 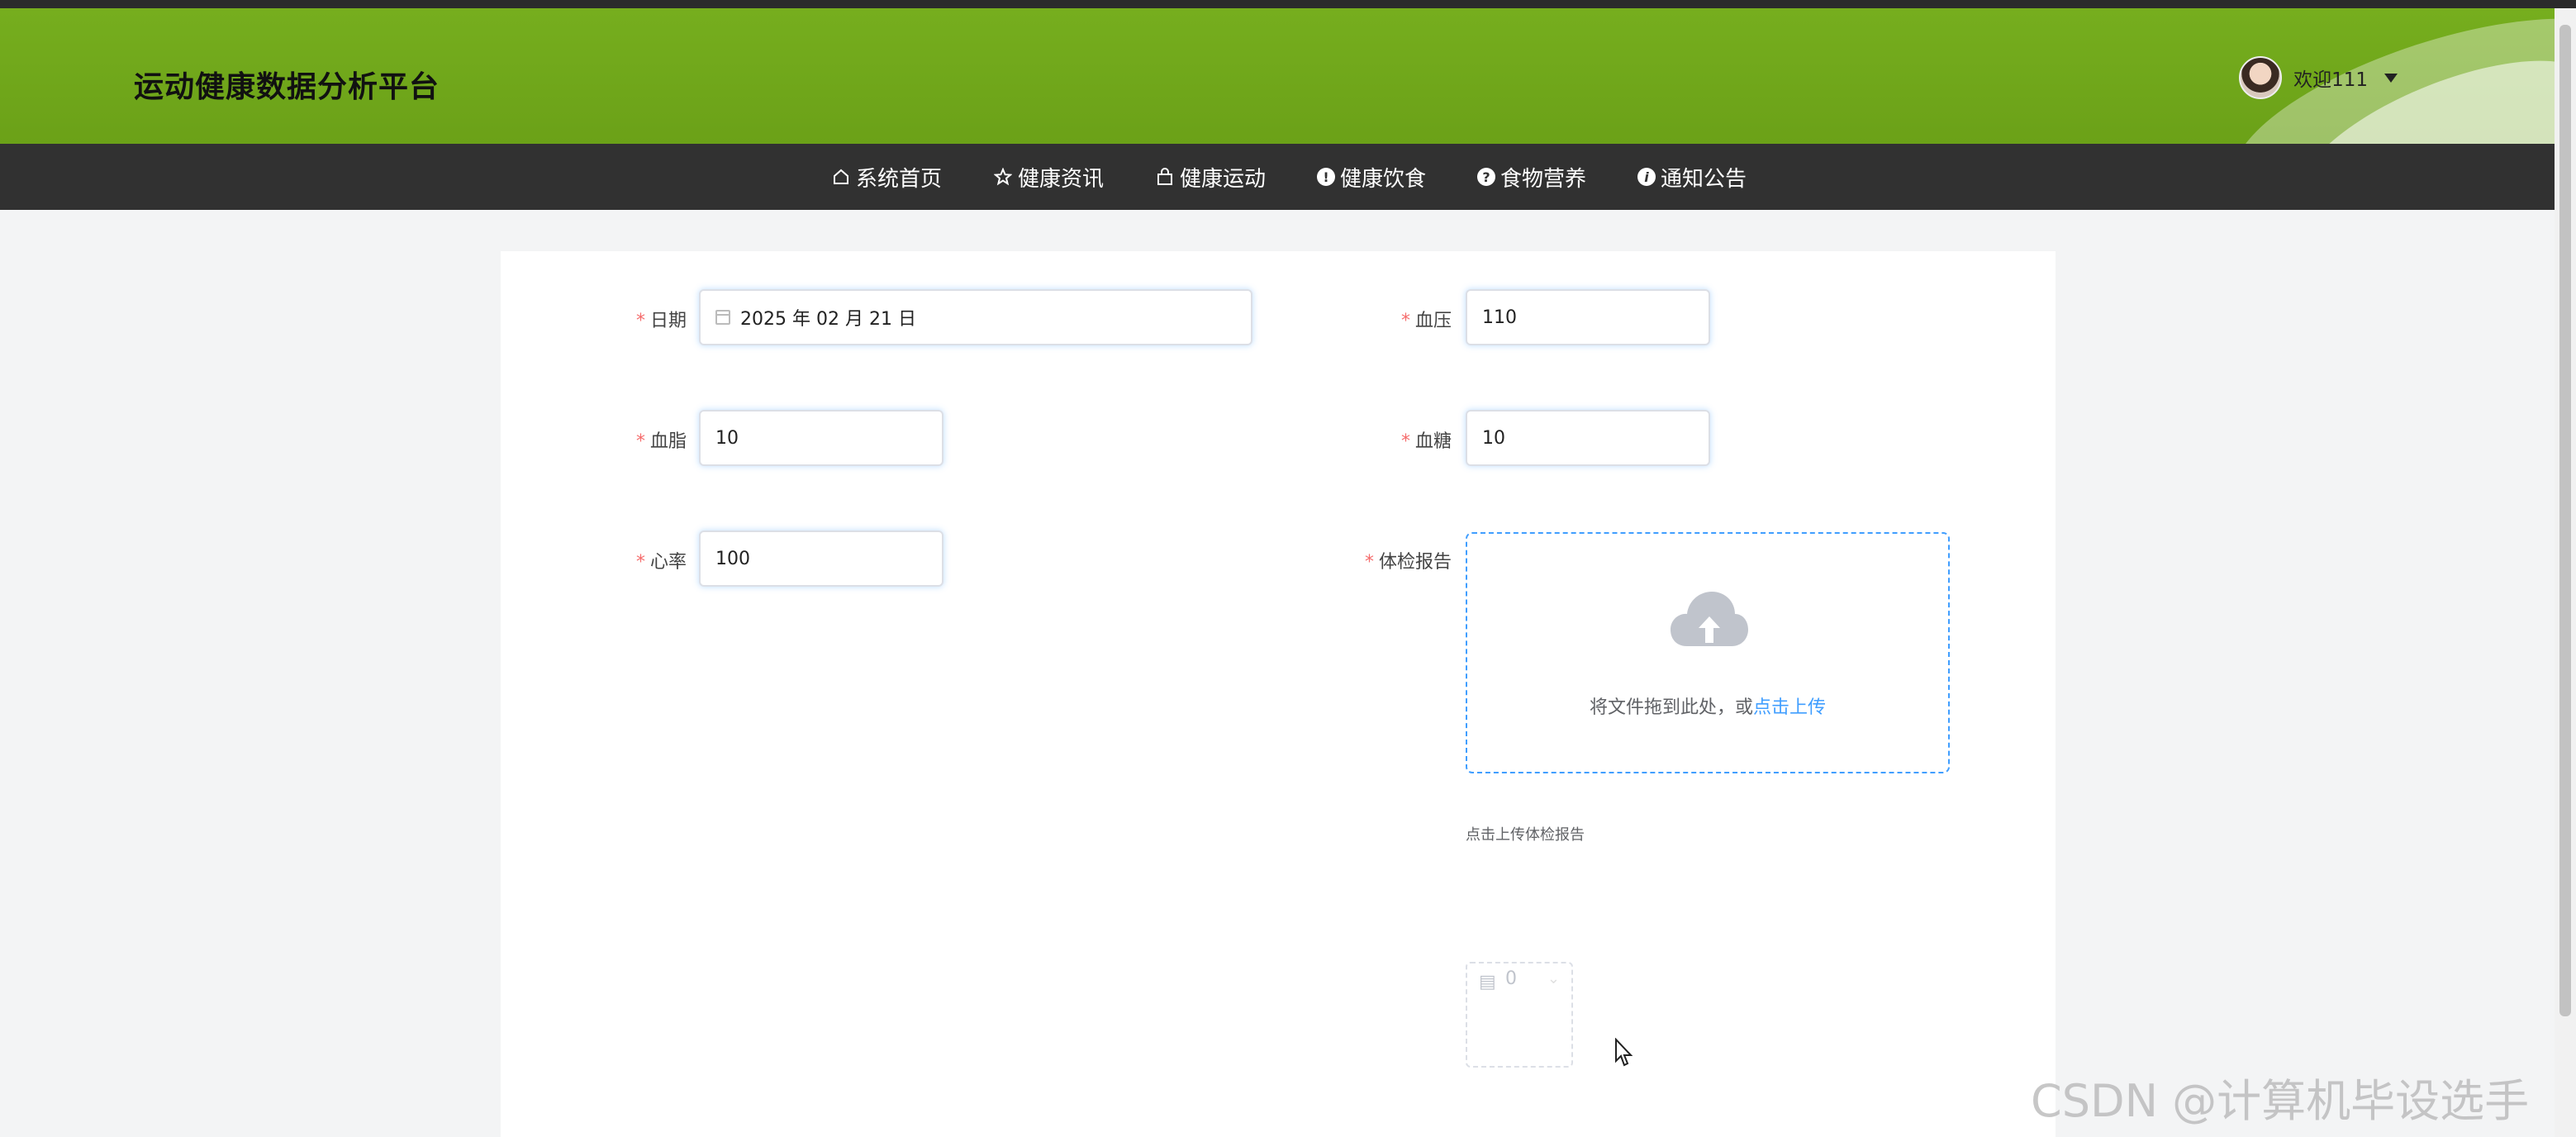 What do you see at coordinates (1326, 177) in the screenshot?
I see `exclamation-icon: !` at bounding box center [1326, 177].